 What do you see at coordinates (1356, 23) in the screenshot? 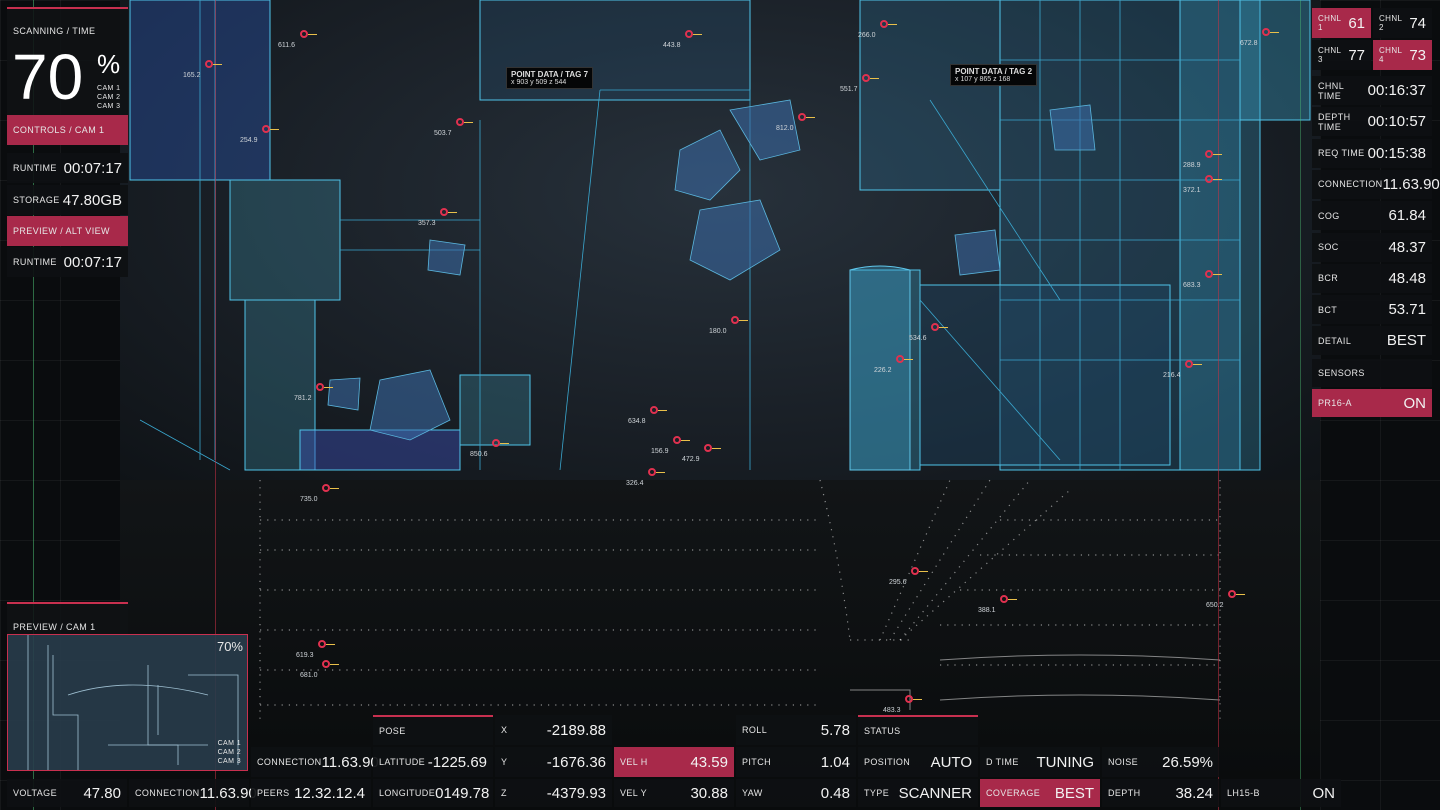
I see `channel-value: 61` at bounding box center [1356, 23].